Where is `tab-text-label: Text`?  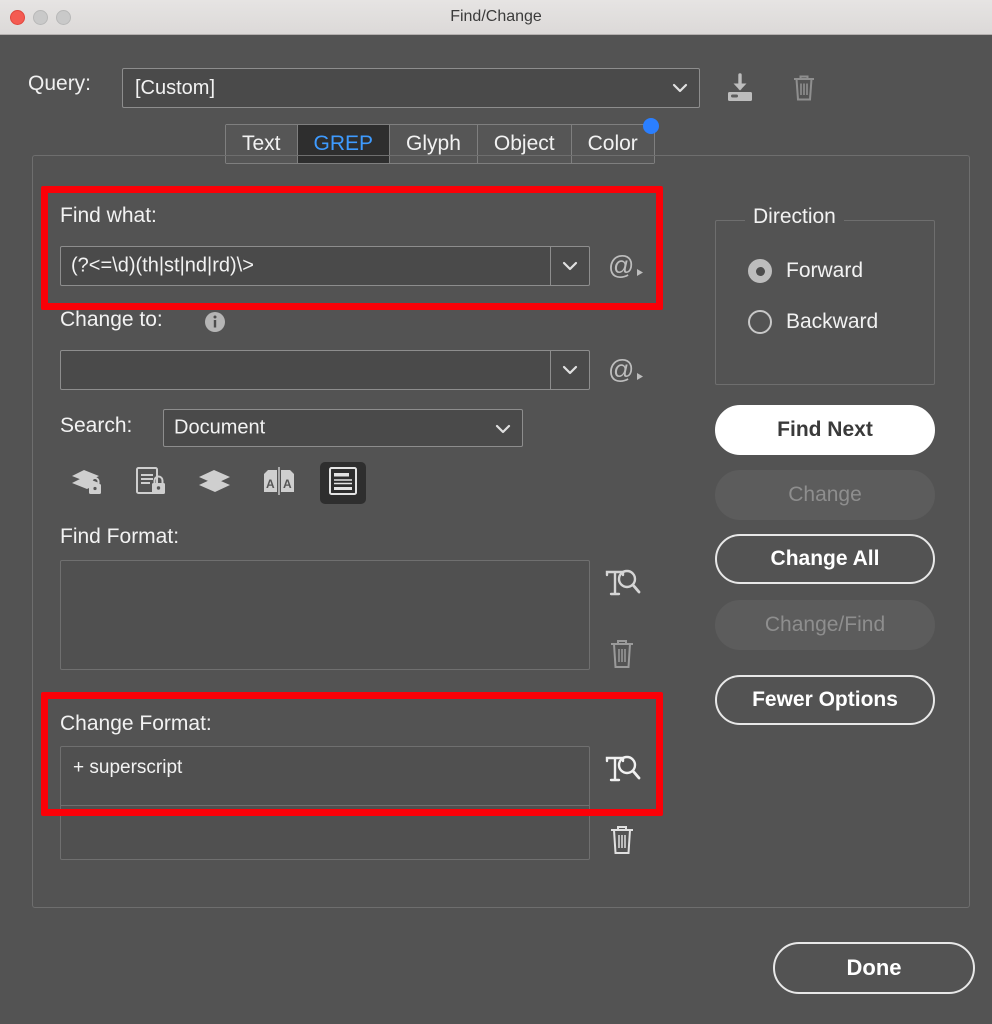
tab-text-label: Text is located at coordinates (261, 143).